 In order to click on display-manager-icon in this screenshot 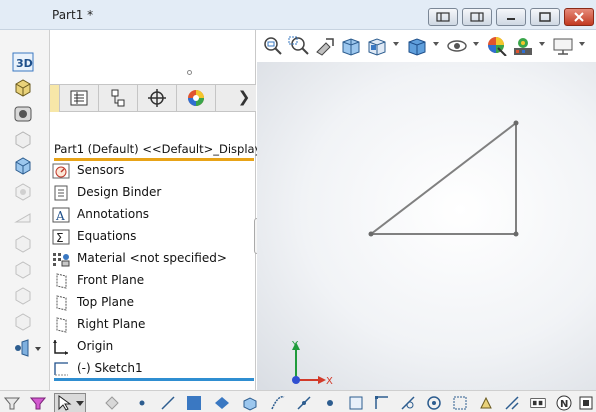, I will do `click(196, 98)`.